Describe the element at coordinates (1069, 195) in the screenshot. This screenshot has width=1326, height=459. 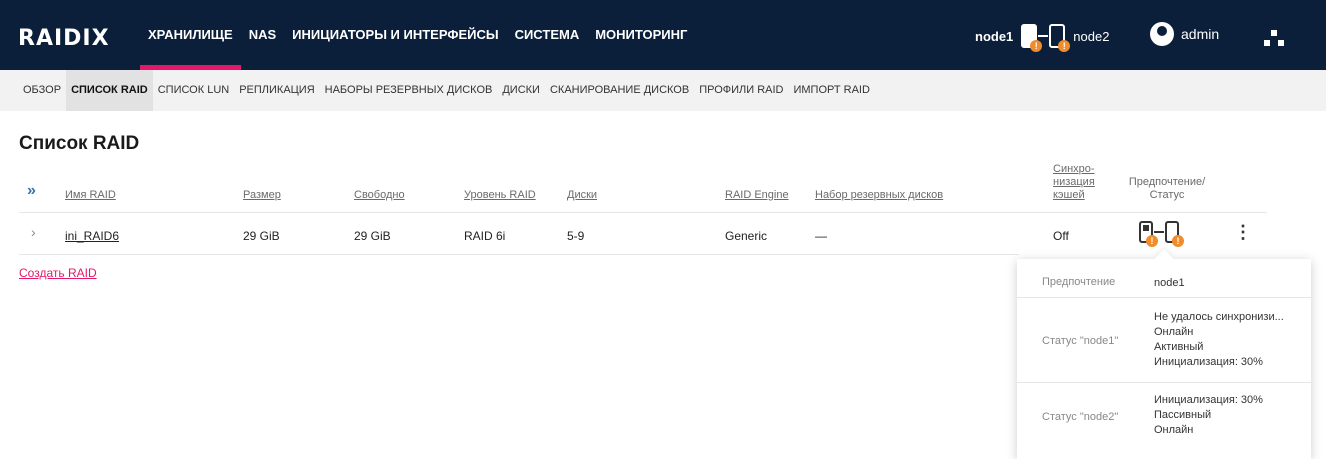
I see `header-cache-sync-line3: кэшей` at that location.